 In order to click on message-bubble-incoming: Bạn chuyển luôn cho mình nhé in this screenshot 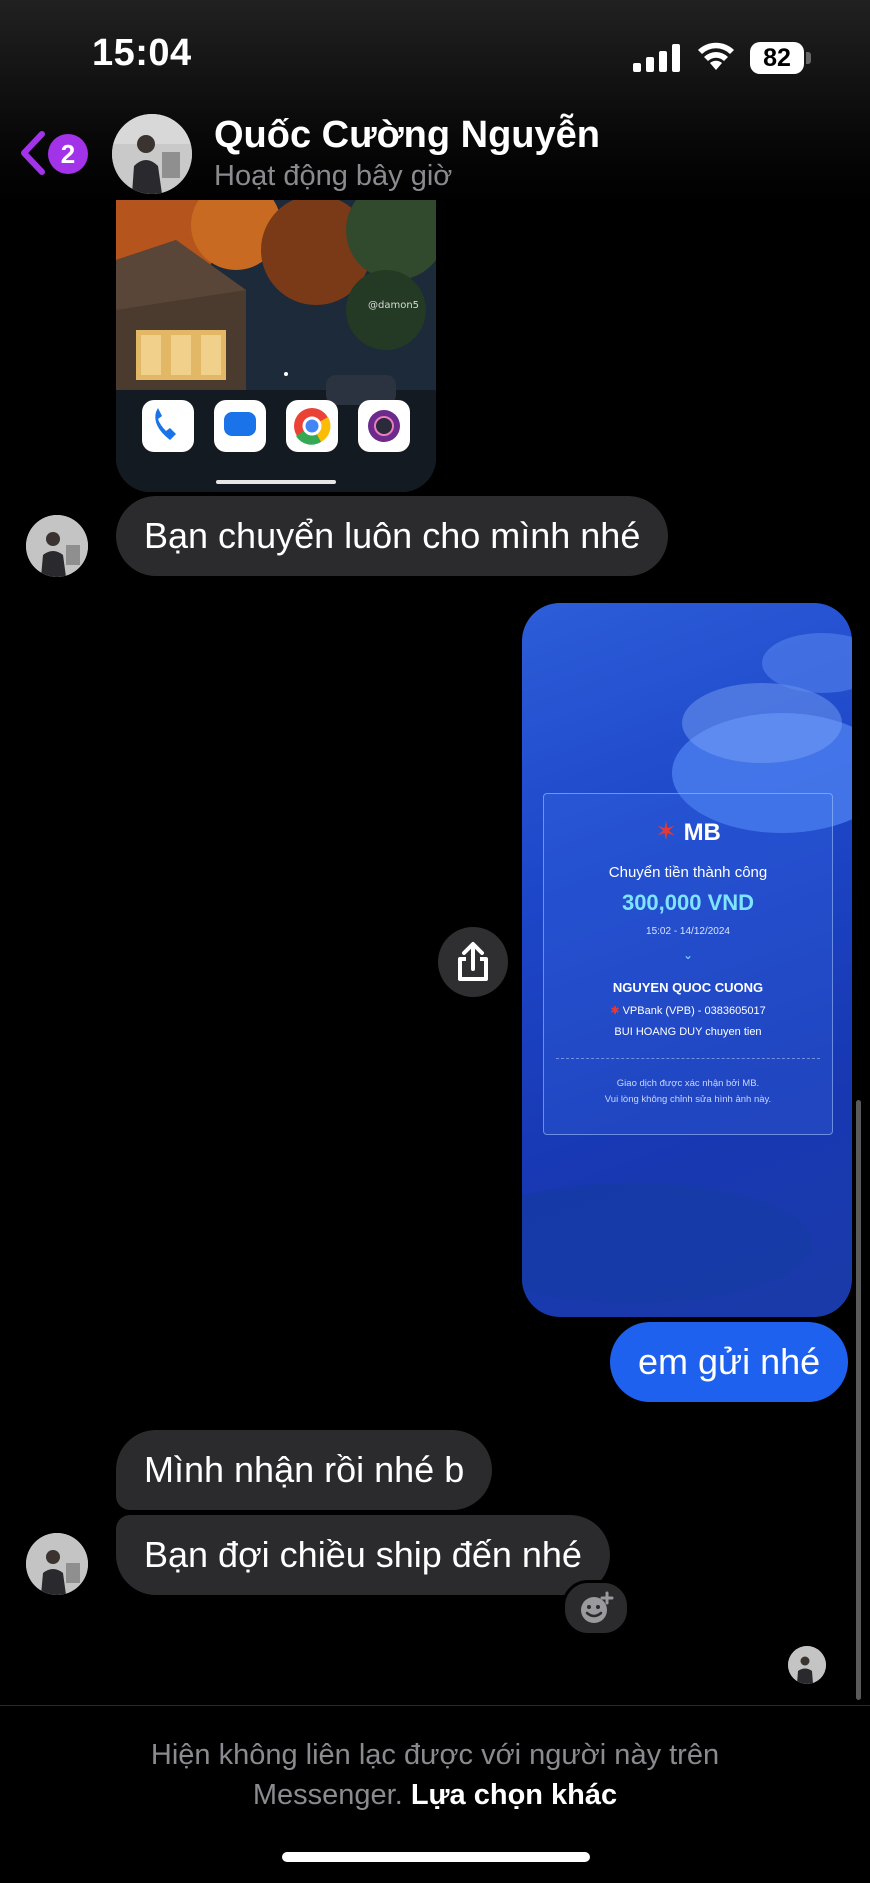, I will do `click(392, 536)`.